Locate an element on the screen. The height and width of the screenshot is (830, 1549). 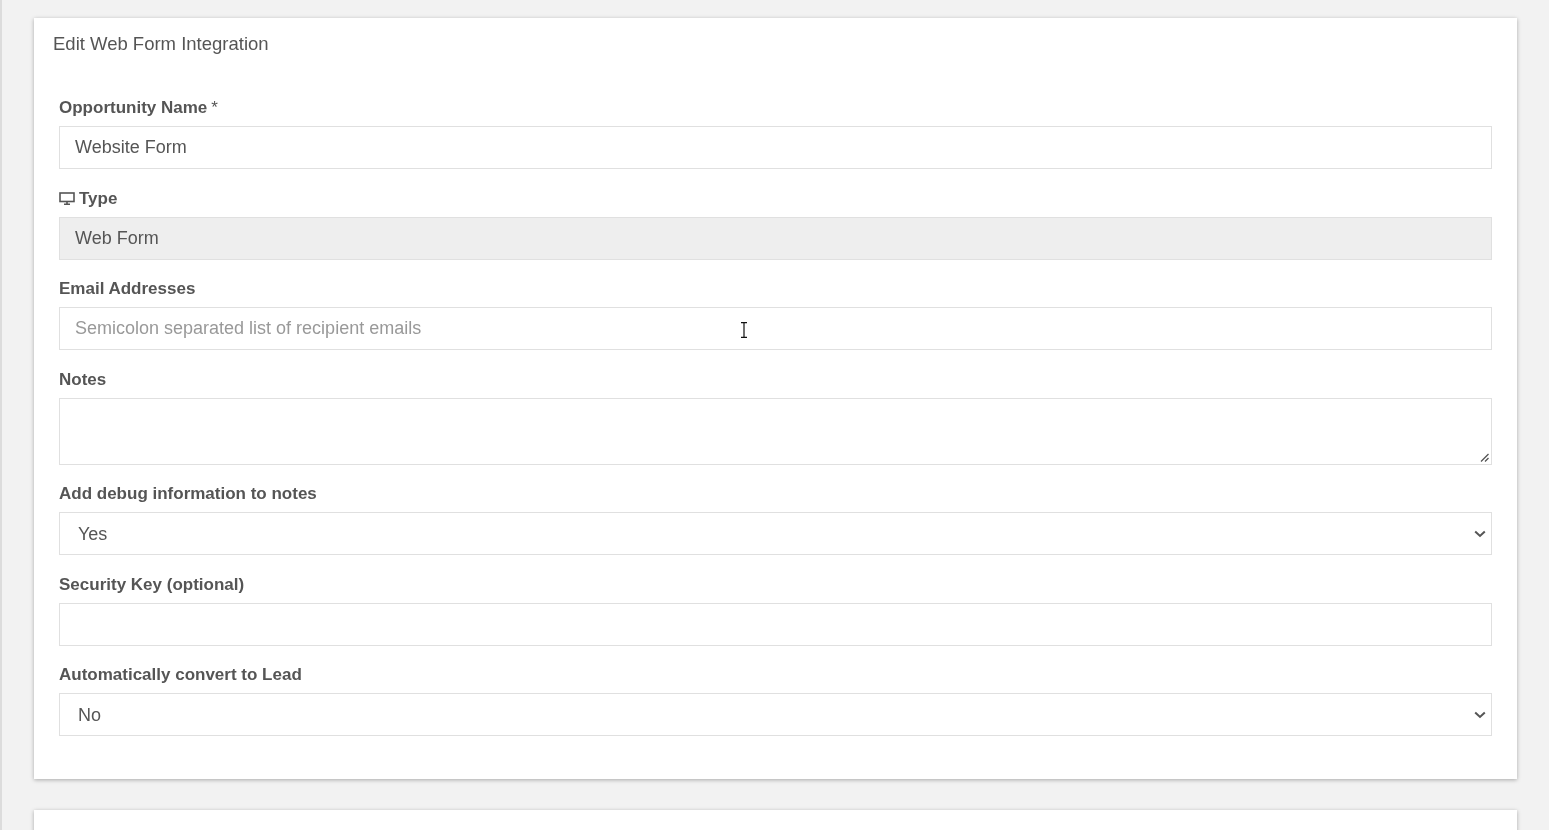
select-field: Yes is located at coordinates (775, 533).